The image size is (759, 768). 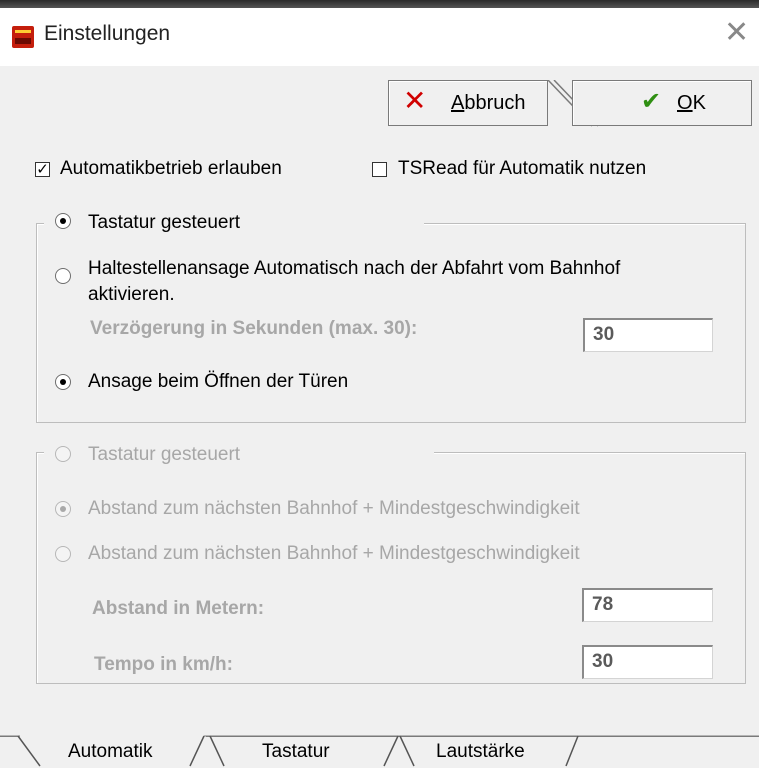 I want to click on delay-input: 30, so click(x=648, y=335).